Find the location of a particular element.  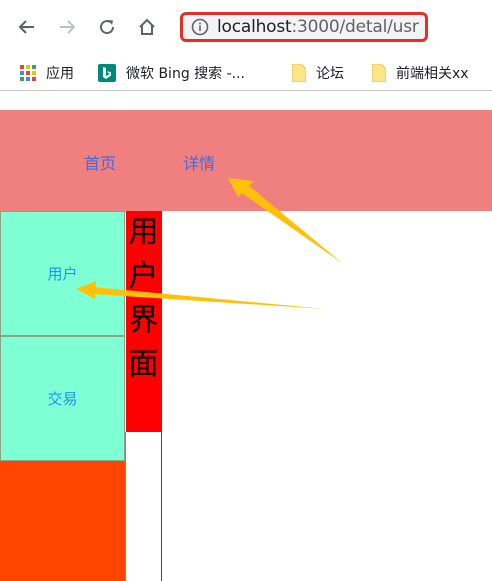

annotation-arrows is located at coordinates (209, 243).